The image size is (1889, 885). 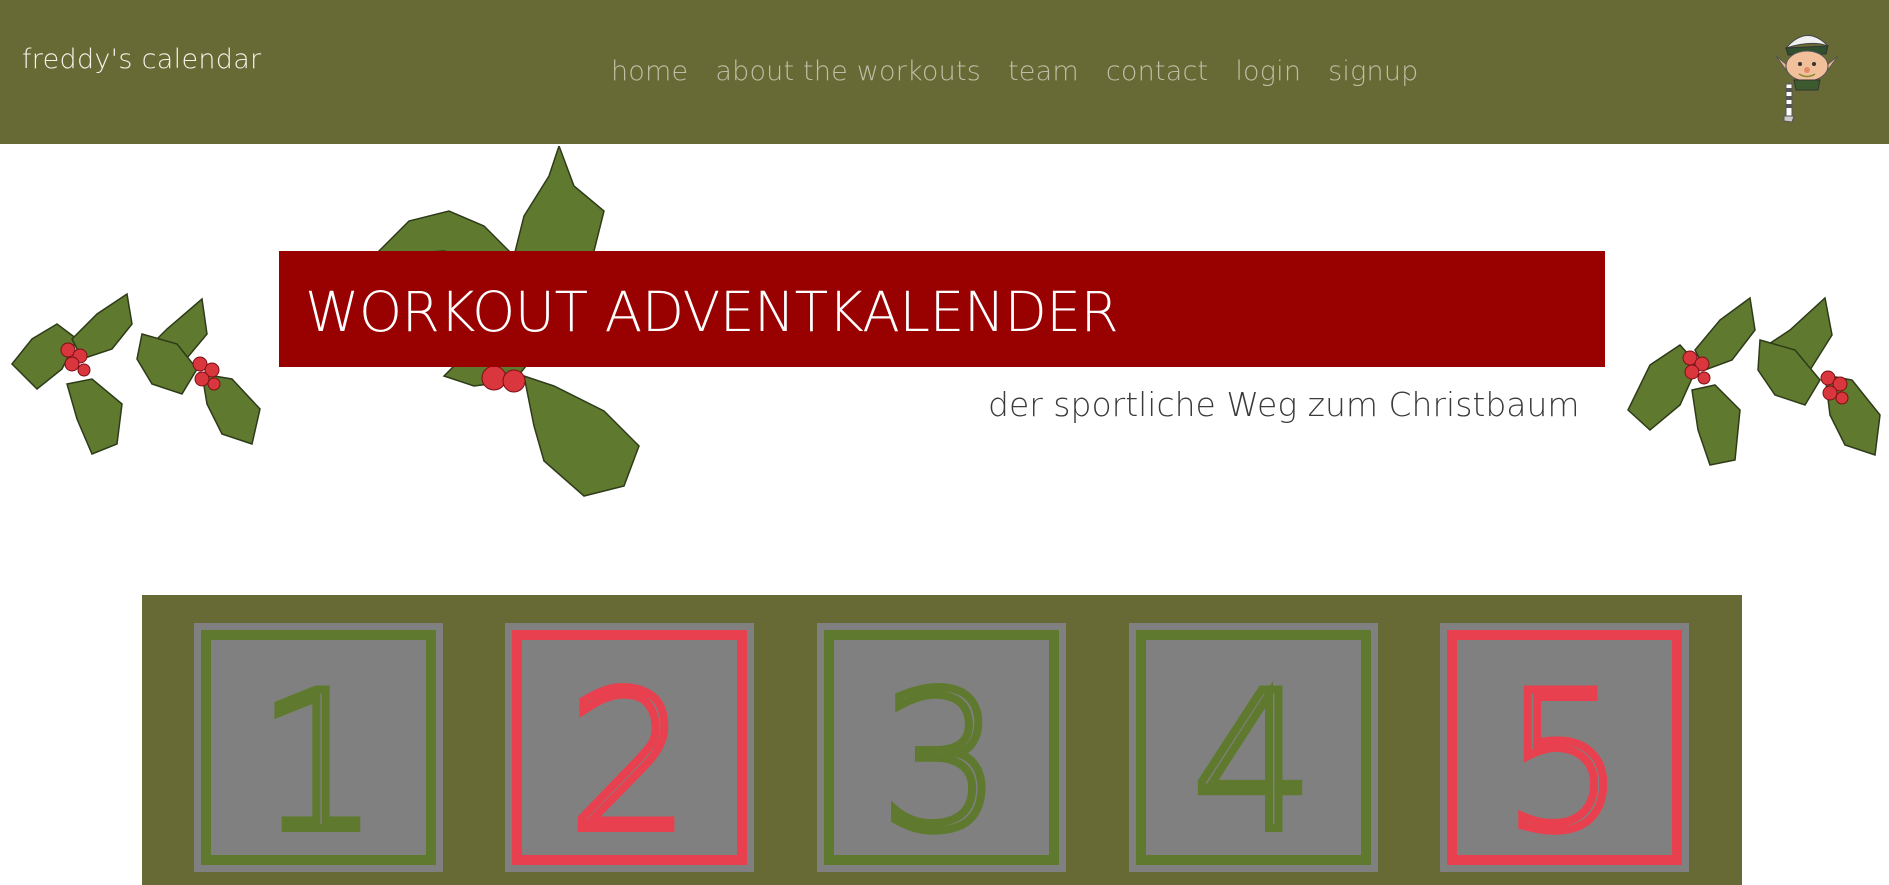 I want to click on page-title: WORKOUT ADVENTKALENDER, so click(x=712, y=312).